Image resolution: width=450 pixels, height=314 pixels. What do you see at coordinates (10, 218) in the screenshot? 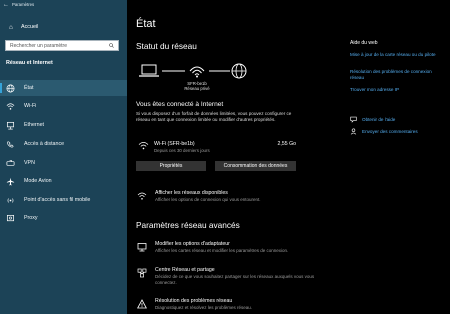
I see `proxy-icon` at bounding box center [10, 218].